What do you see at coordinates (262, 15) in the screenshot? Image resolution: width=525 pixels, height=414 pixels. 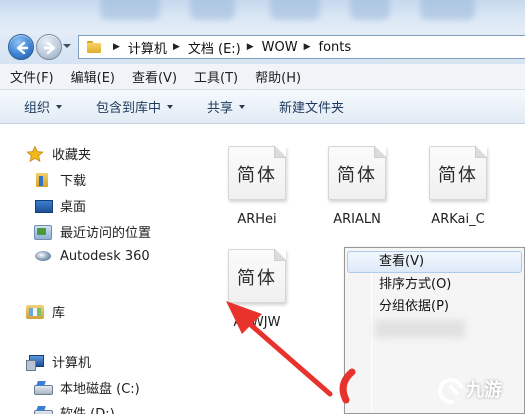 I see `window-title-strip` at bounding box center [262, 15].